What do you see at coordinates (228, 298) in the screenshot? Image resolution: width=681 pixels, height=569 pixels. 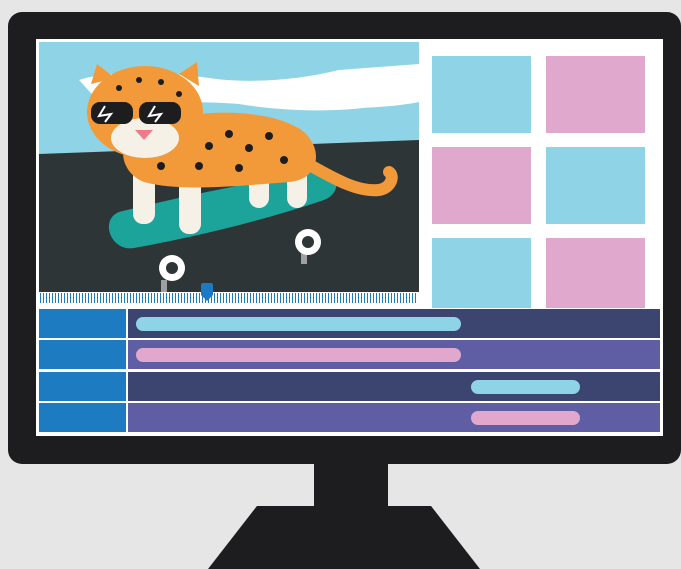 I see `timeline-ruler` at bounding box center [228, 298].